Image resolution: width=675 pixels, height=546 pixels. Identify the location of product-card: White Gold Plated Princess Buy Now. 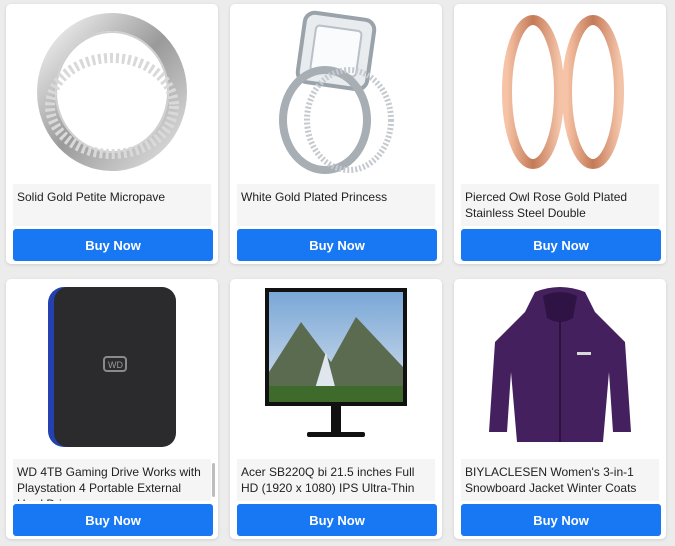
(336, 134).